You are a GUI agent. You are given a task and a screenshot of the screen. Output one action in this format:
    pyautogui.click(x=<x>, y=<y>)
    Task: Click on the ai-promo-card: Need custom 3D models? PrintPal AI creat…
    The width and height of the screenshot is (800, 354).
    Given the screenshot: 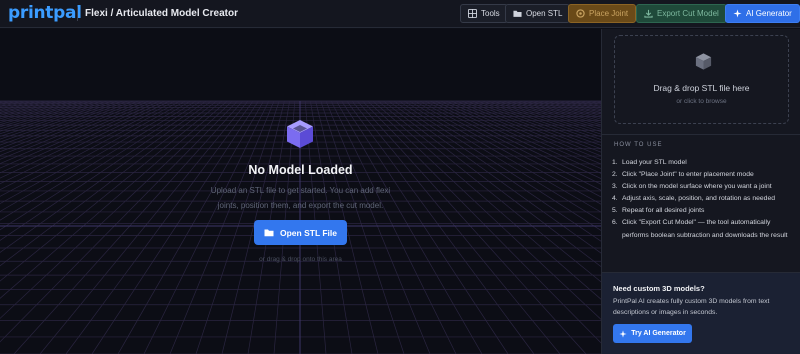 What is the action you would take?
    pyautogui.click(x=701, y=313)
    